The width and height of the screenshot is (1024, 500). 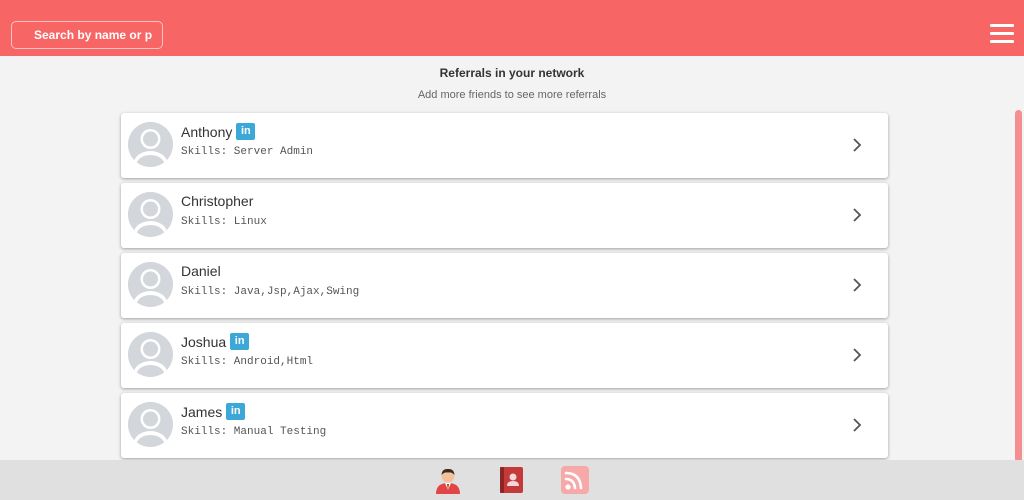 I want to click on referral-card: Joshua in Skills: Android,Html, so click(x=504, y=355).